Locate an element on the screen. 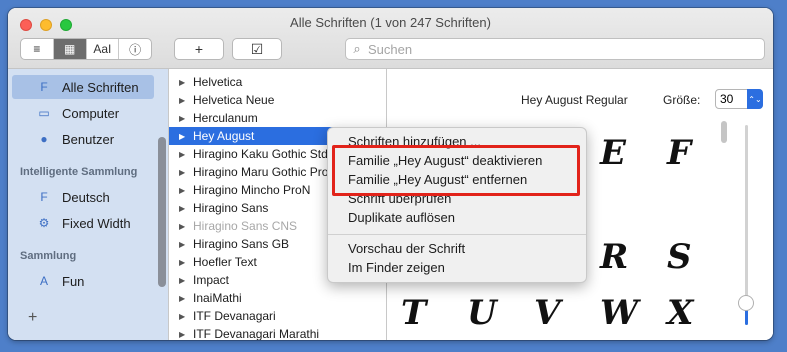  font-family-name: Hiragino Maru Gothic ProN is located at coordinates (265, 172).